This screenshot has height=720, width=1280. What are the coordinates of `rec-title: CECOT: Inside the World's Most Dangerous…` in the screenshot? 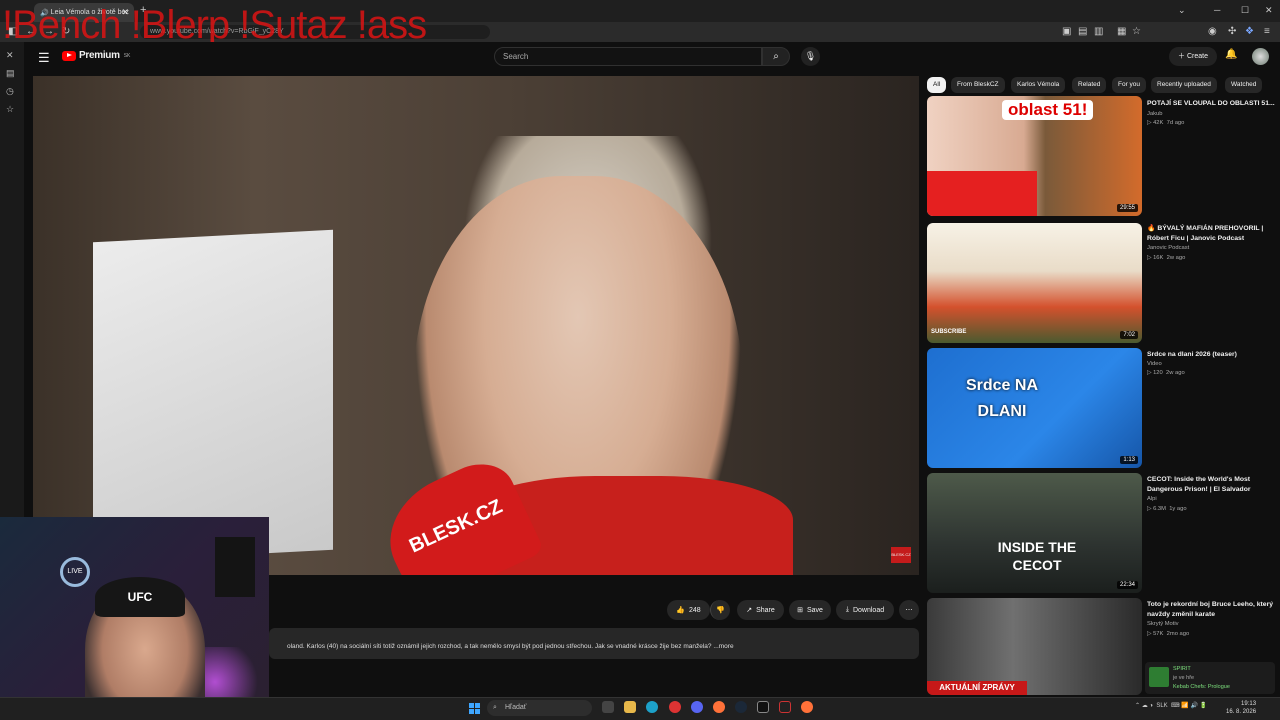 It's located at (1211, 484).